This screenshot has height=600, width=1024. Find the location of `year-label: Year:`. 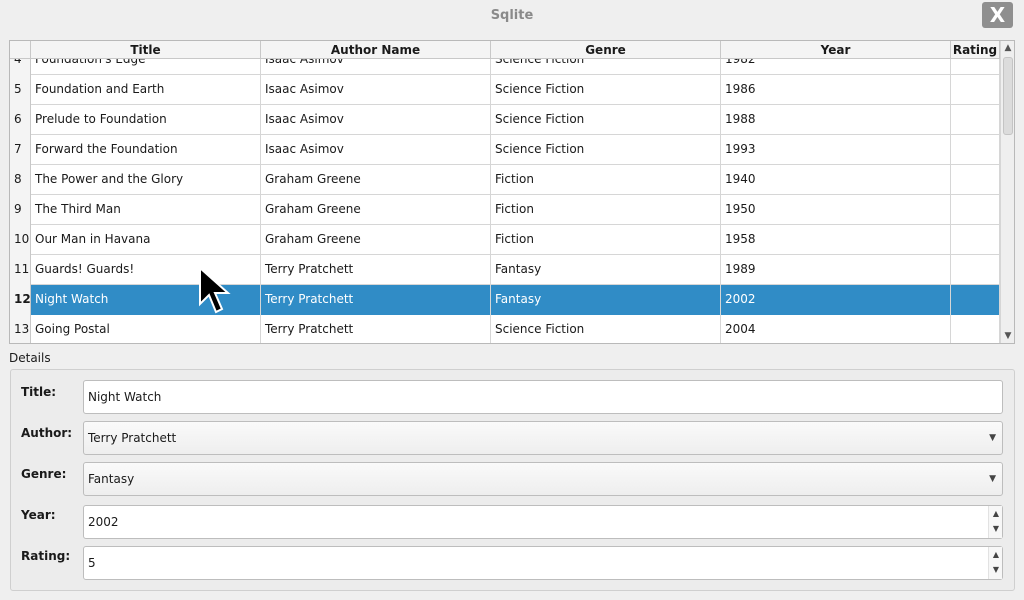

year-label: Year: is located at coordinates (38, 515).